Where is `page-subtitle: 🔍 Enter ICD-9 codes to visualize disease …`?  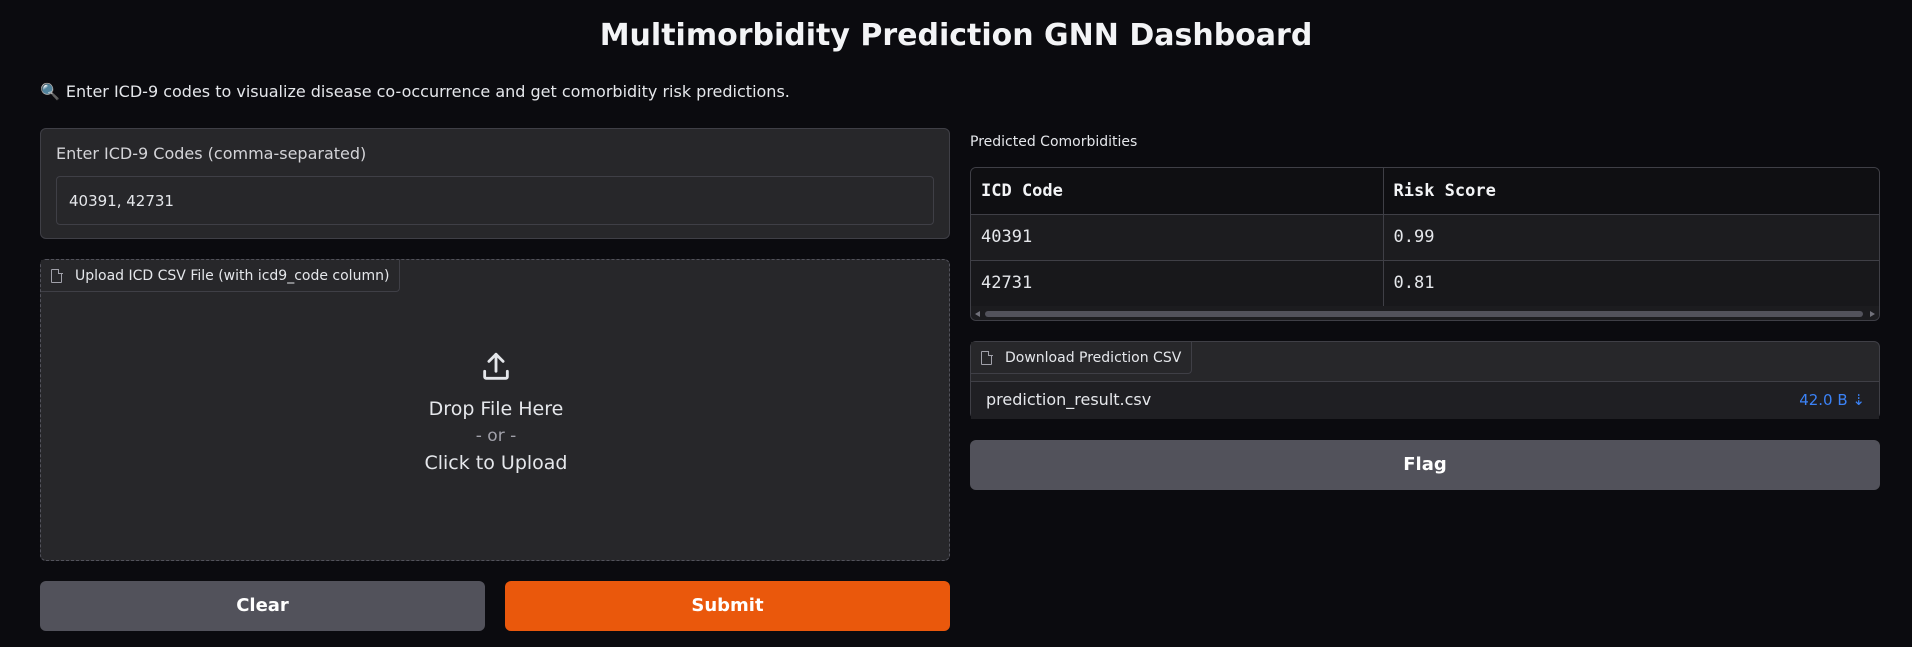 page-subtitle: 🔍 Enter ICD-9 codes to visualize disease … is located at coordinates (415, 91).